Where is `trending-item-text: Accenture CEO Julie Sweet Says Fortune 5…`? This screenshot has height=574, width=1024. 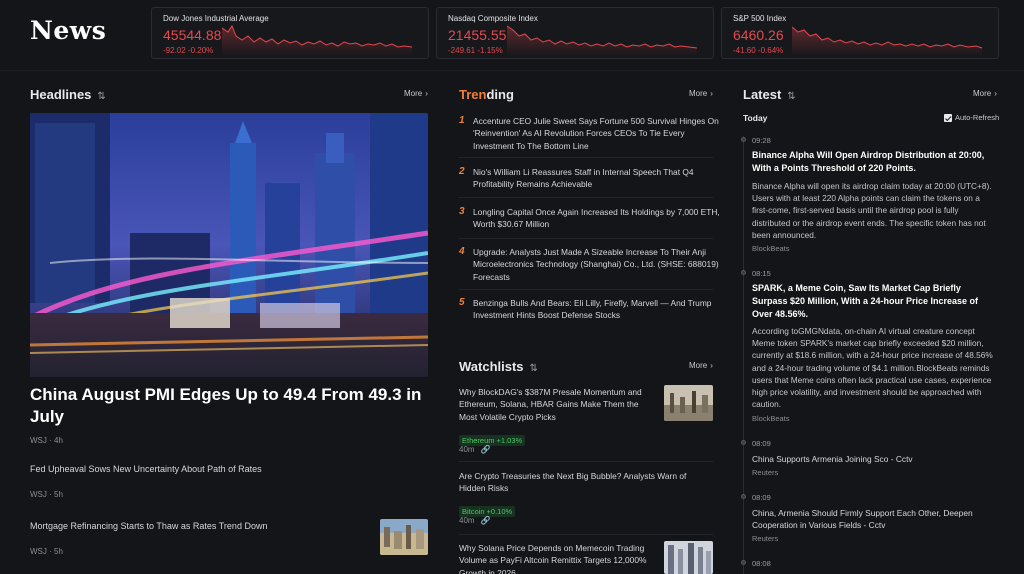
trending-item-text: Accenture CEO Julie Sweet Says Fortune 5… is located at coordinates (596, 133).